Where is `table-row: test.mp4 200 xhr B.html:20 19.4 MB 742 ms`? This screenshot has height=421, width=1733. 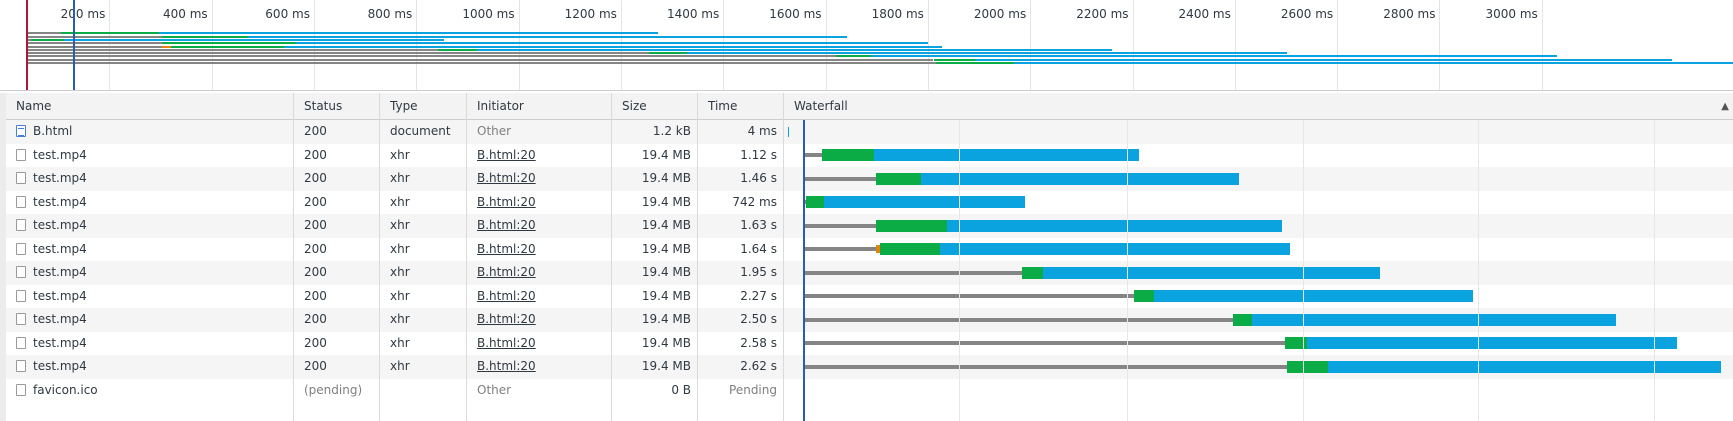
table-row: test.mp4 200 xhr B.html:20 19.4 MB 742 ms is located at coordinates (869, 203).